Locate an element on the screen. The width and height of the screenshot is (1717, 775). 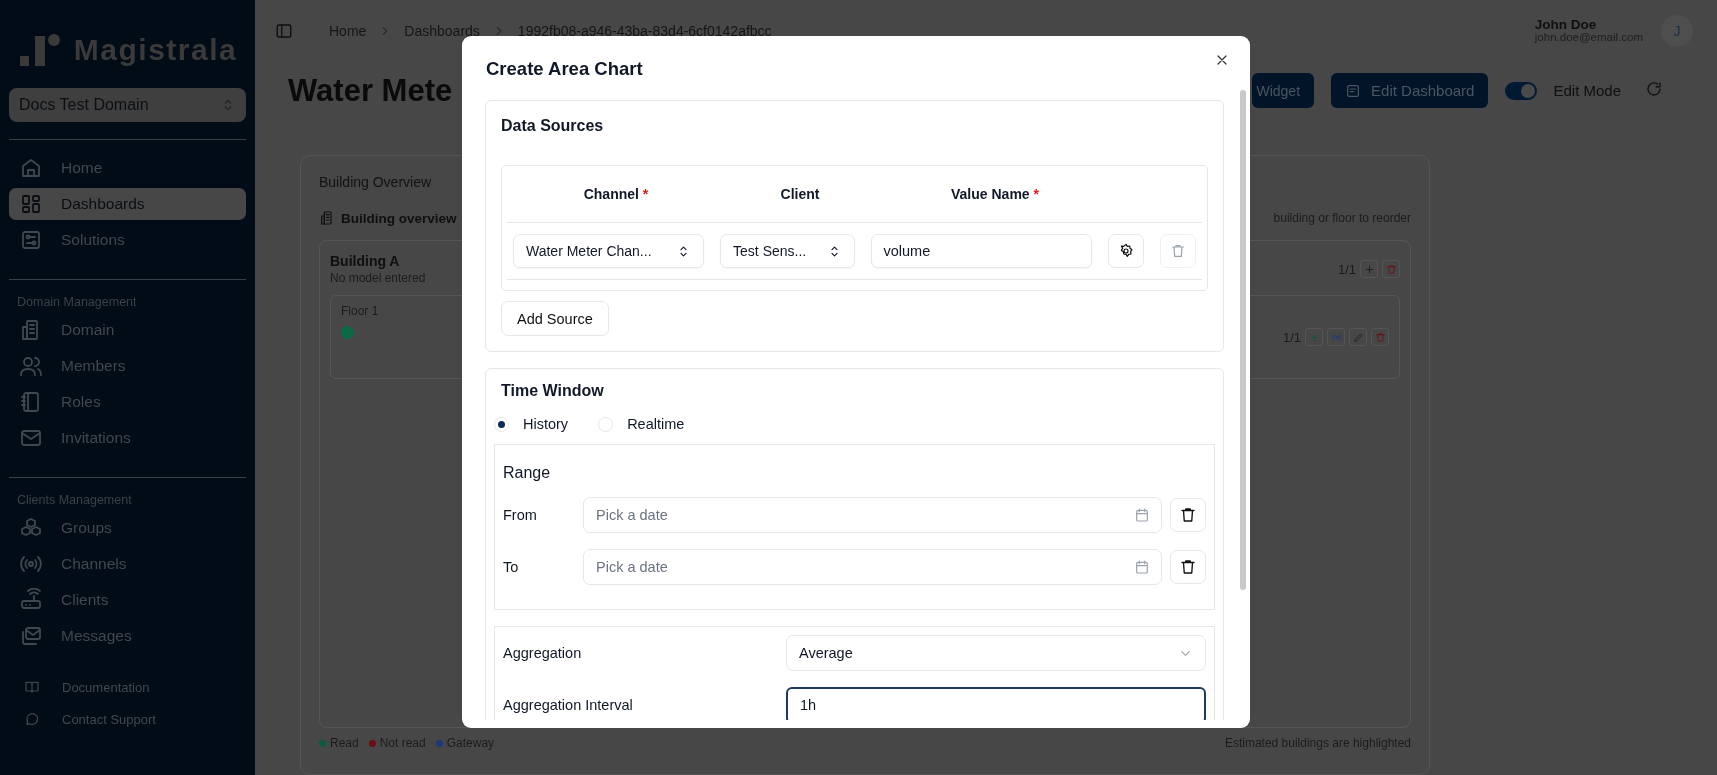
settings-button is located at coordinates (1126, 251).